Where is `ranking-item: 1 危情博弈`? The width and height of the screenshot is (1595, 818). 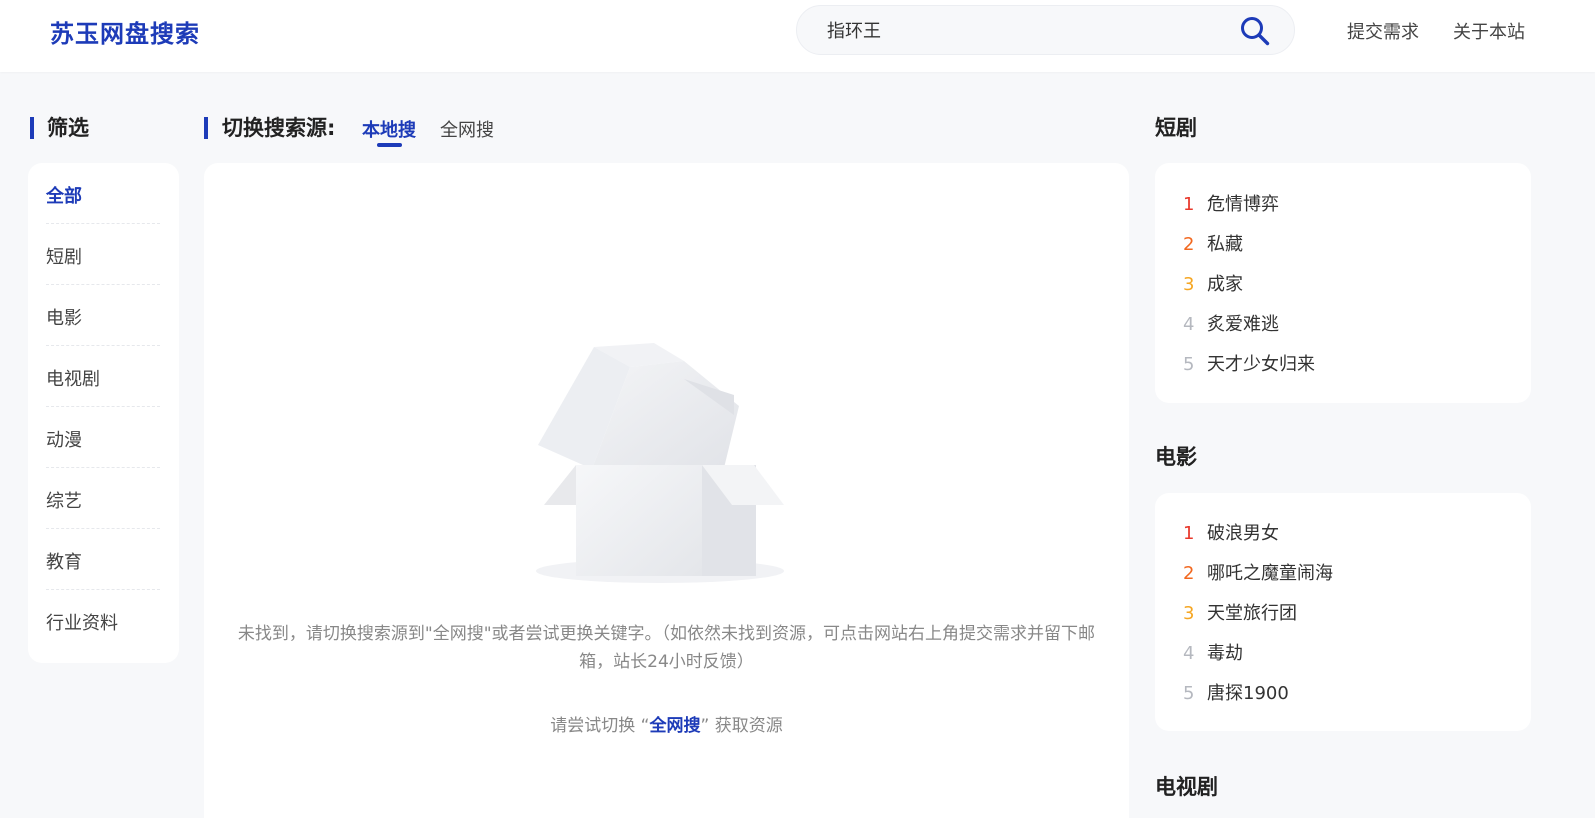 ranking-item: 1 危情博弈 is located at coordinates (1231, 203).